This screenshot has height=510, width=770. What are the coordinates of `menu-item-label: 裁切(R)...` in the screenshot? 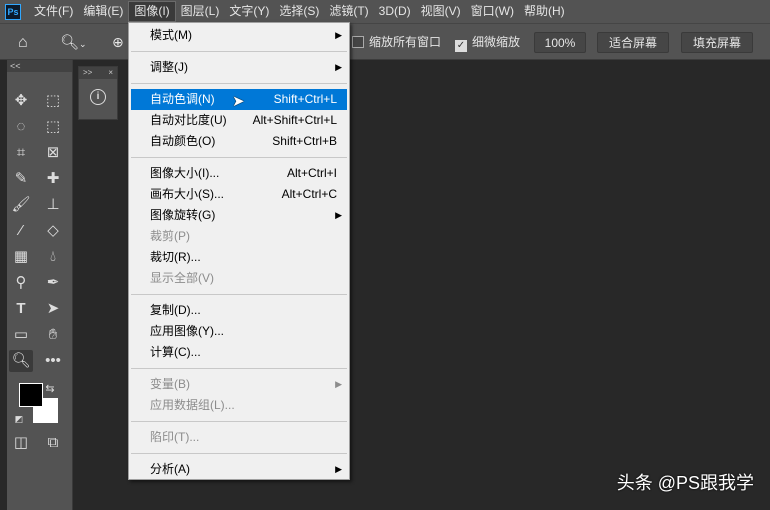 It's located at (175, 257).